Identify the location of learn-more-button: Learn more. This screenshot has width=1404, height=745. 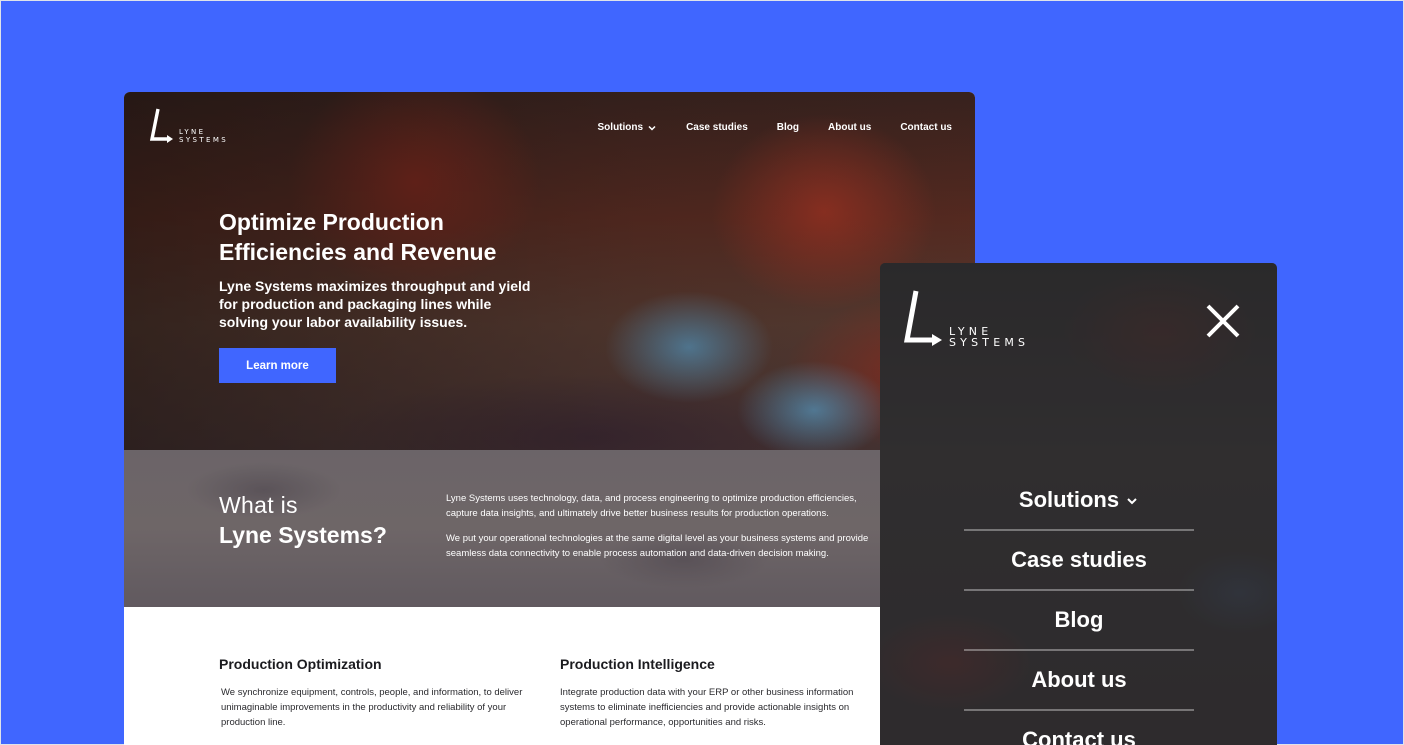
(277, 365).